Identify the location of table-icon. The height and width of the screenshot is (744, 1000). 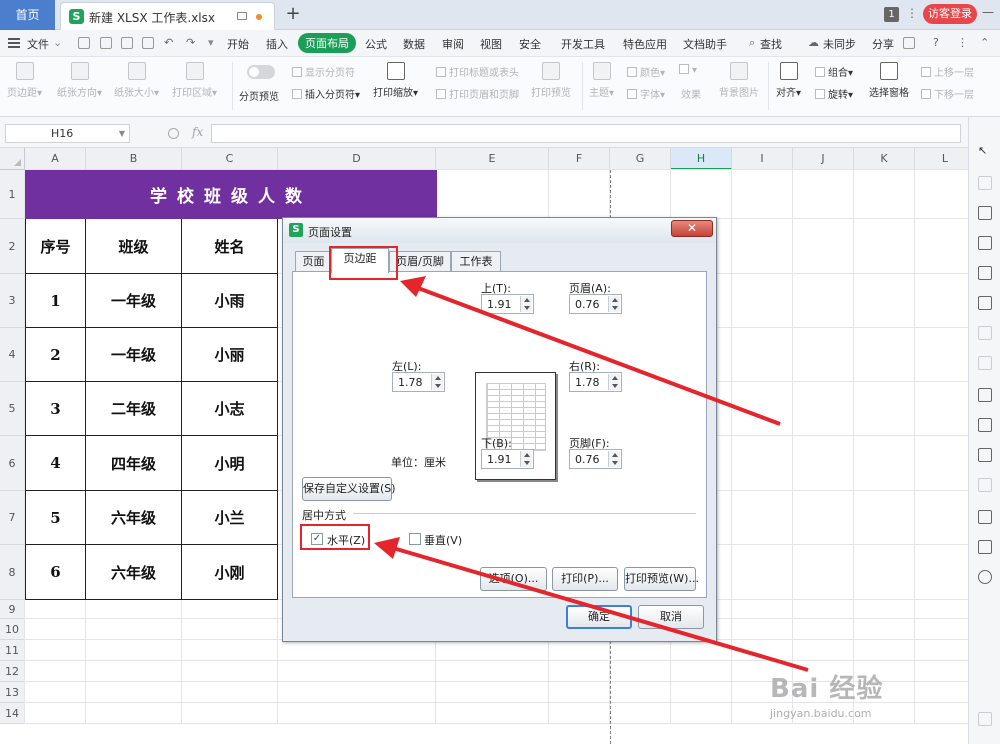
(985, 243).